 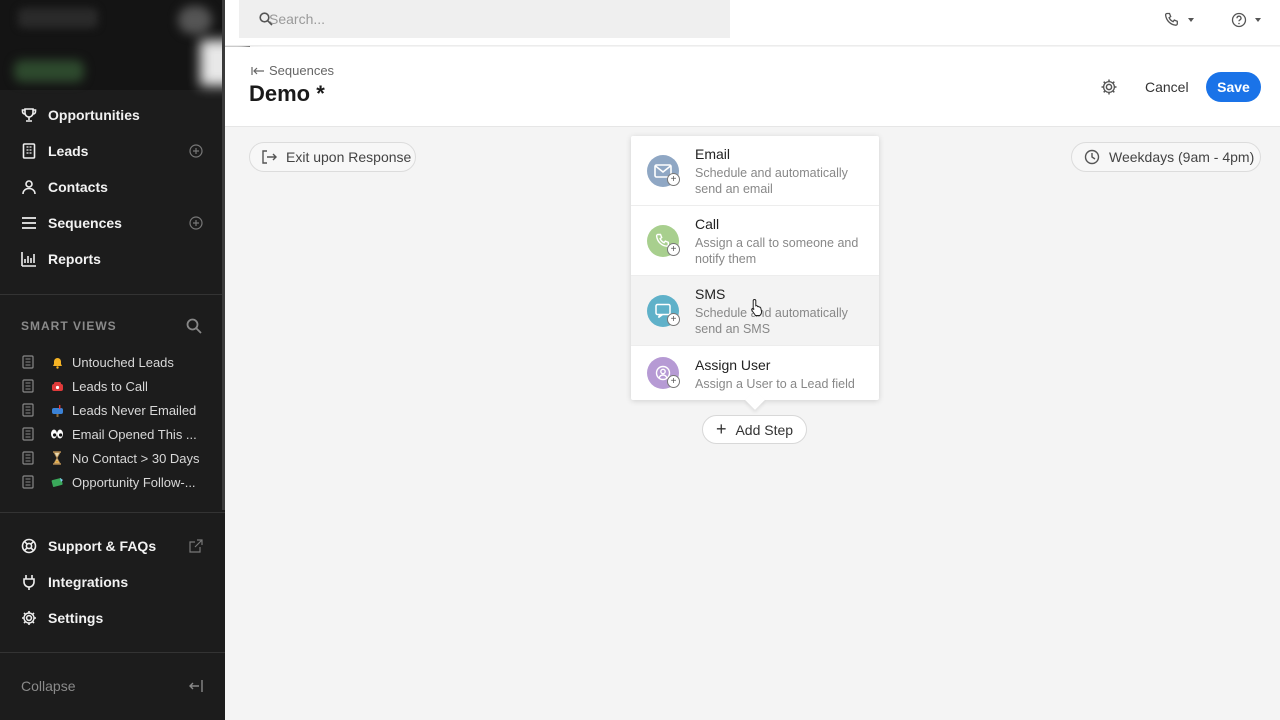 I want to click on add-step-label: Add Step, so click(x=764, y=429).